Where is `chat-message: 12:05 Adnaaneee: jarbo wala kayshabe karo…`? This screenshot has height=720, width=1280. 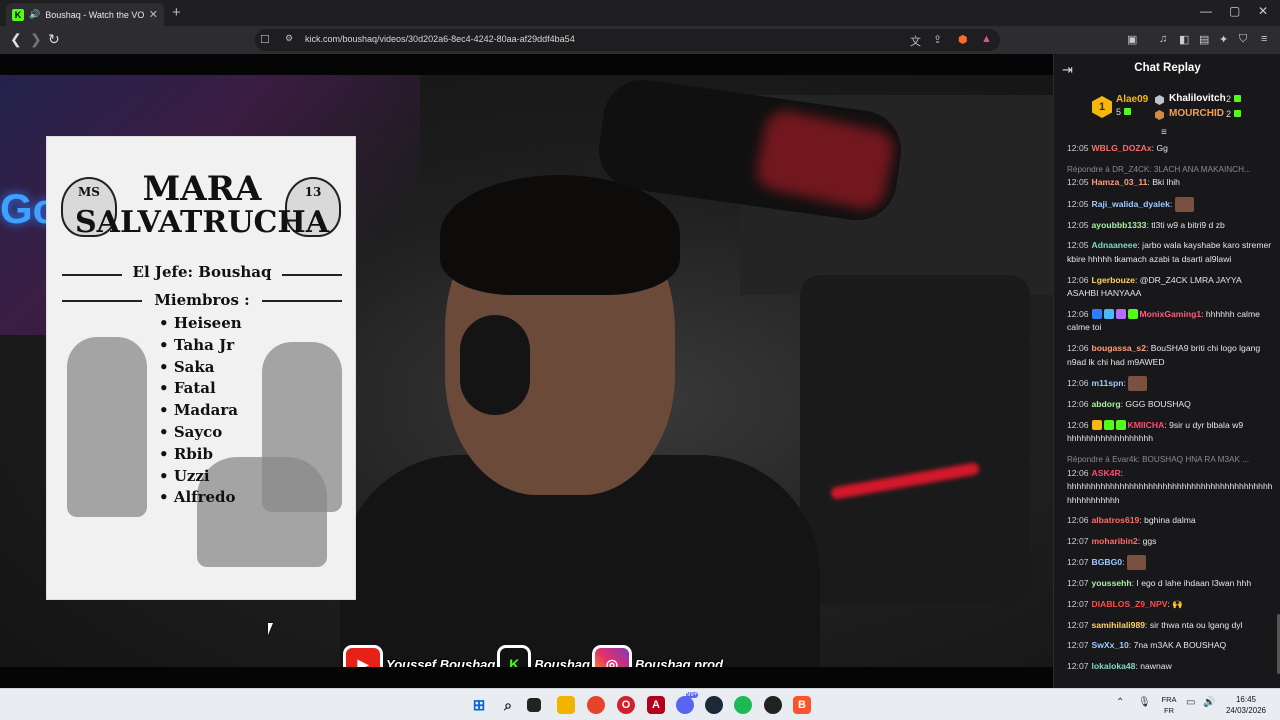 chat-message: 12:05 Adnaaneee: jarbo wala kayshabe karo… is located at coordinates (1170, 252).